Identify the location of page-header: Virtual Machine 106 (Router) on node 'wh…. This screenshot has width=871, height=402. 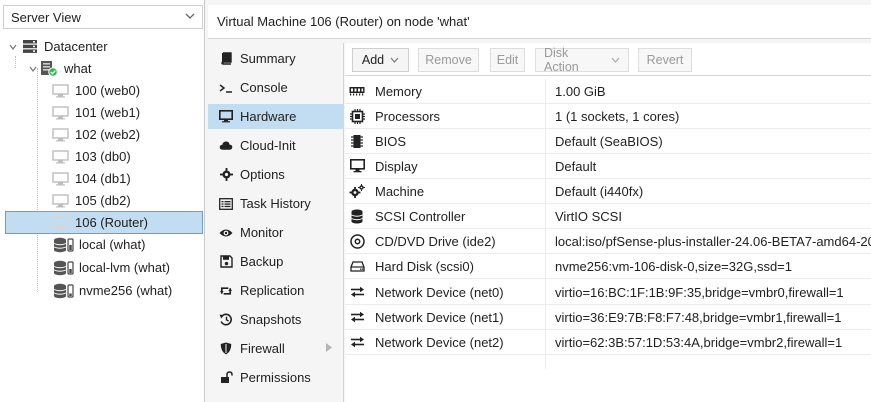
(539, 22).